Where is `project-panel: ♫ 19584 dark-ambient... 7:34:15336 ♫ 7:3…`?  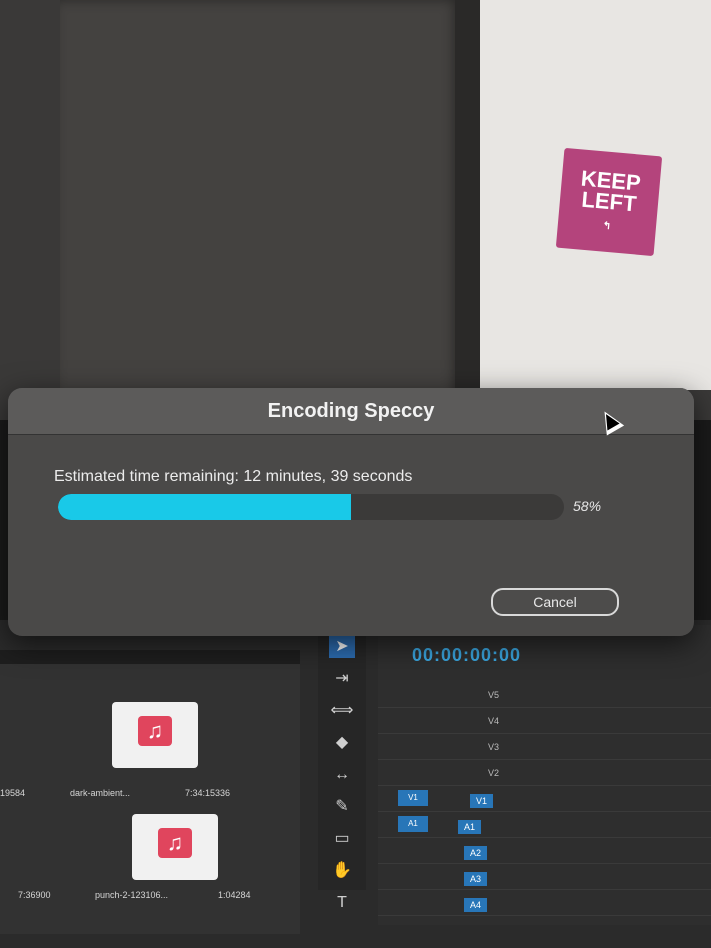 project-panel: ♫ 19584 dark-ambient... 7:34:15336 ♫ 7:3… is located at coordinates (150, 792).